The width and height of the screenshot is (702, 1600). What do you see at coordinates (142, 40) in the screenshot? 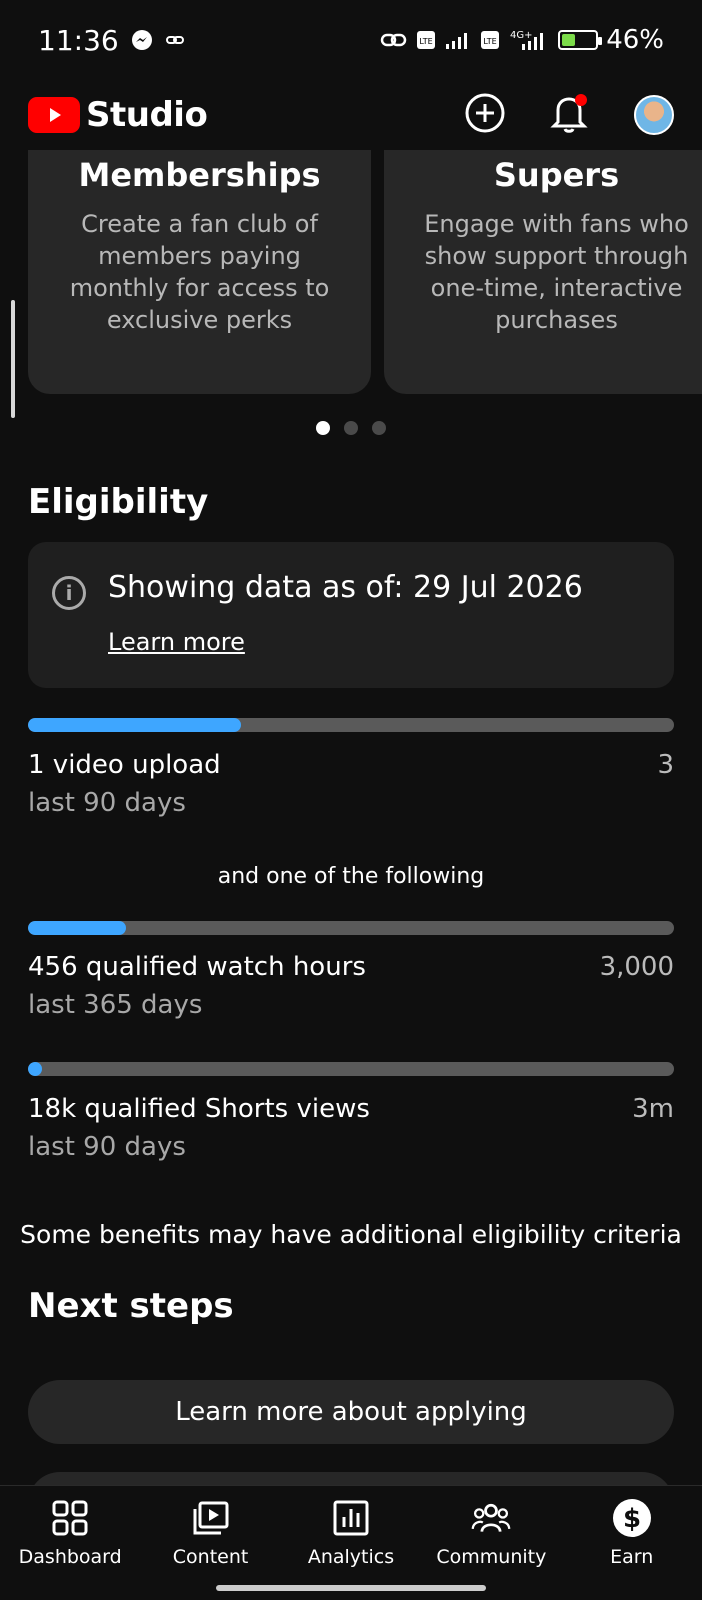
I see `messenger-icon` at bounding box center [142, 40].